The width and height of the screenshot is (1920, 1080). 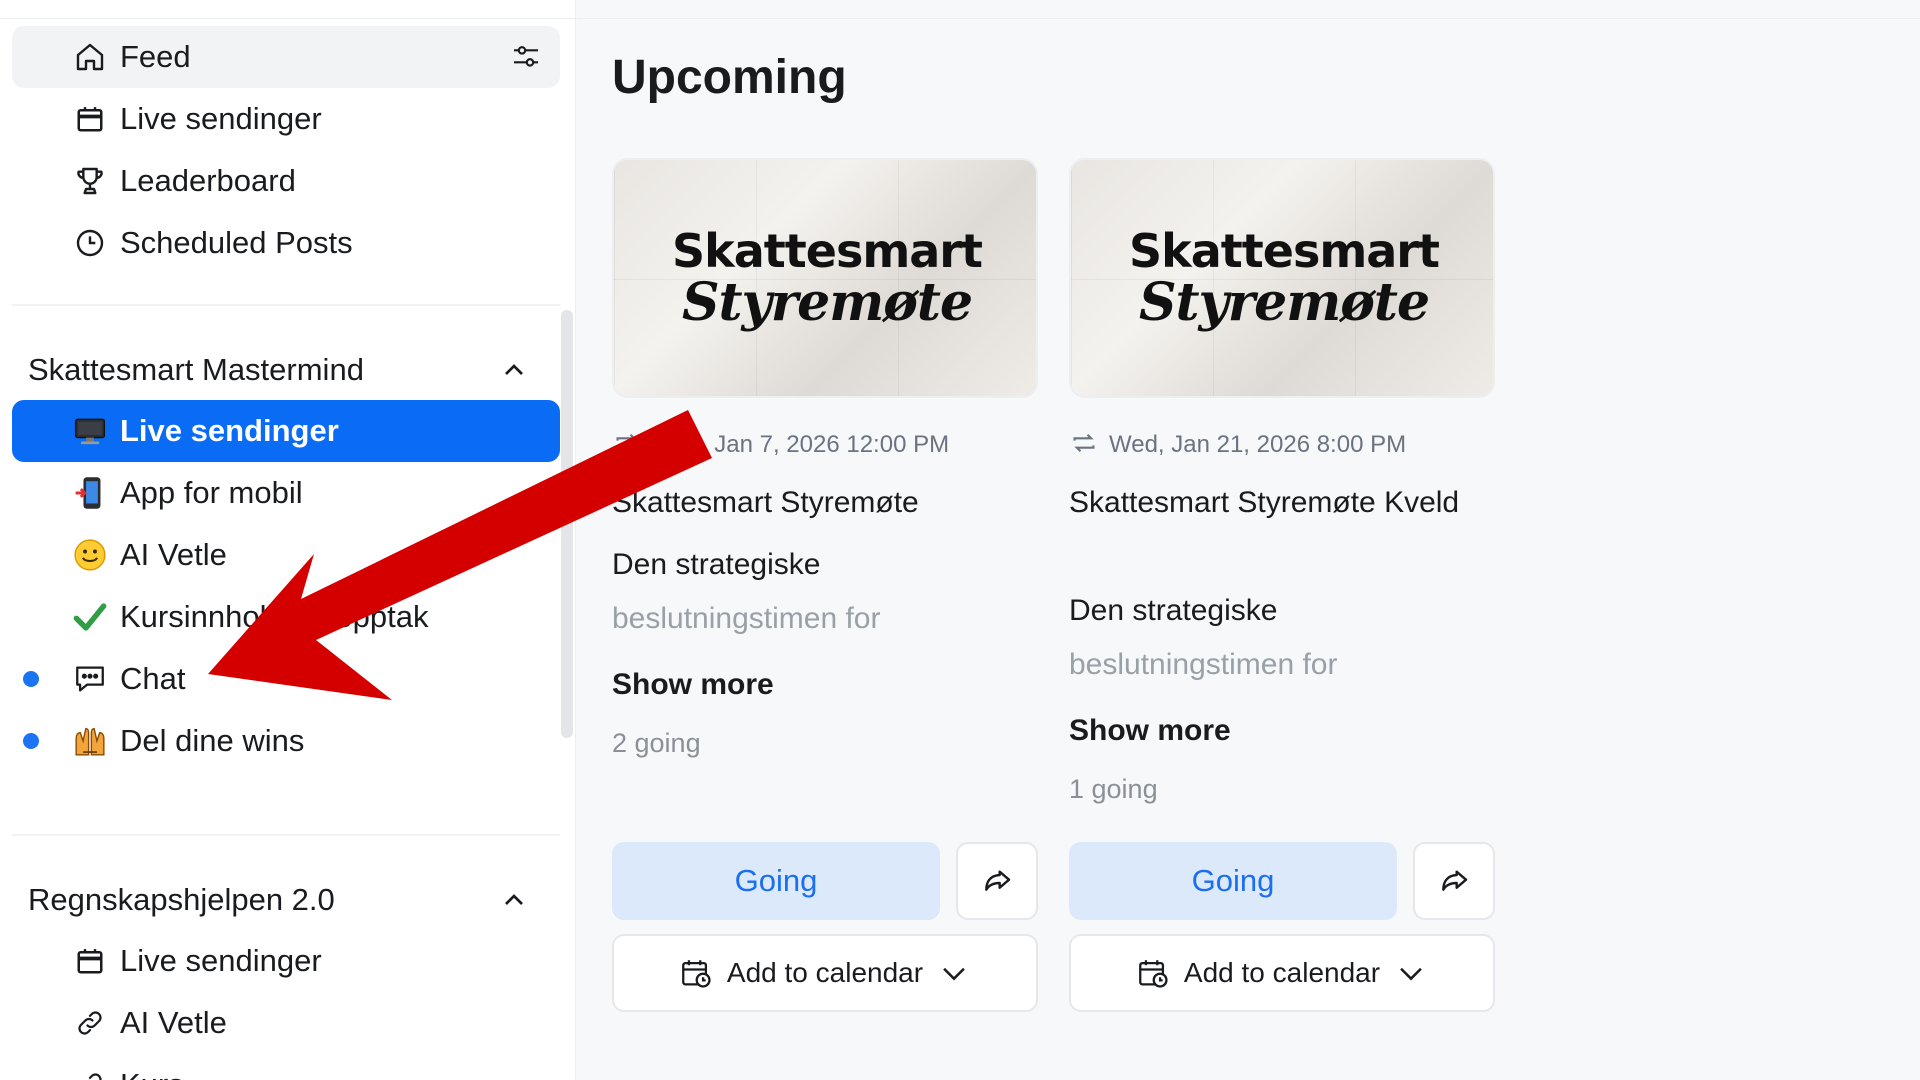 I want to click on desktop-computer-icon, so click(x=90, y=431).